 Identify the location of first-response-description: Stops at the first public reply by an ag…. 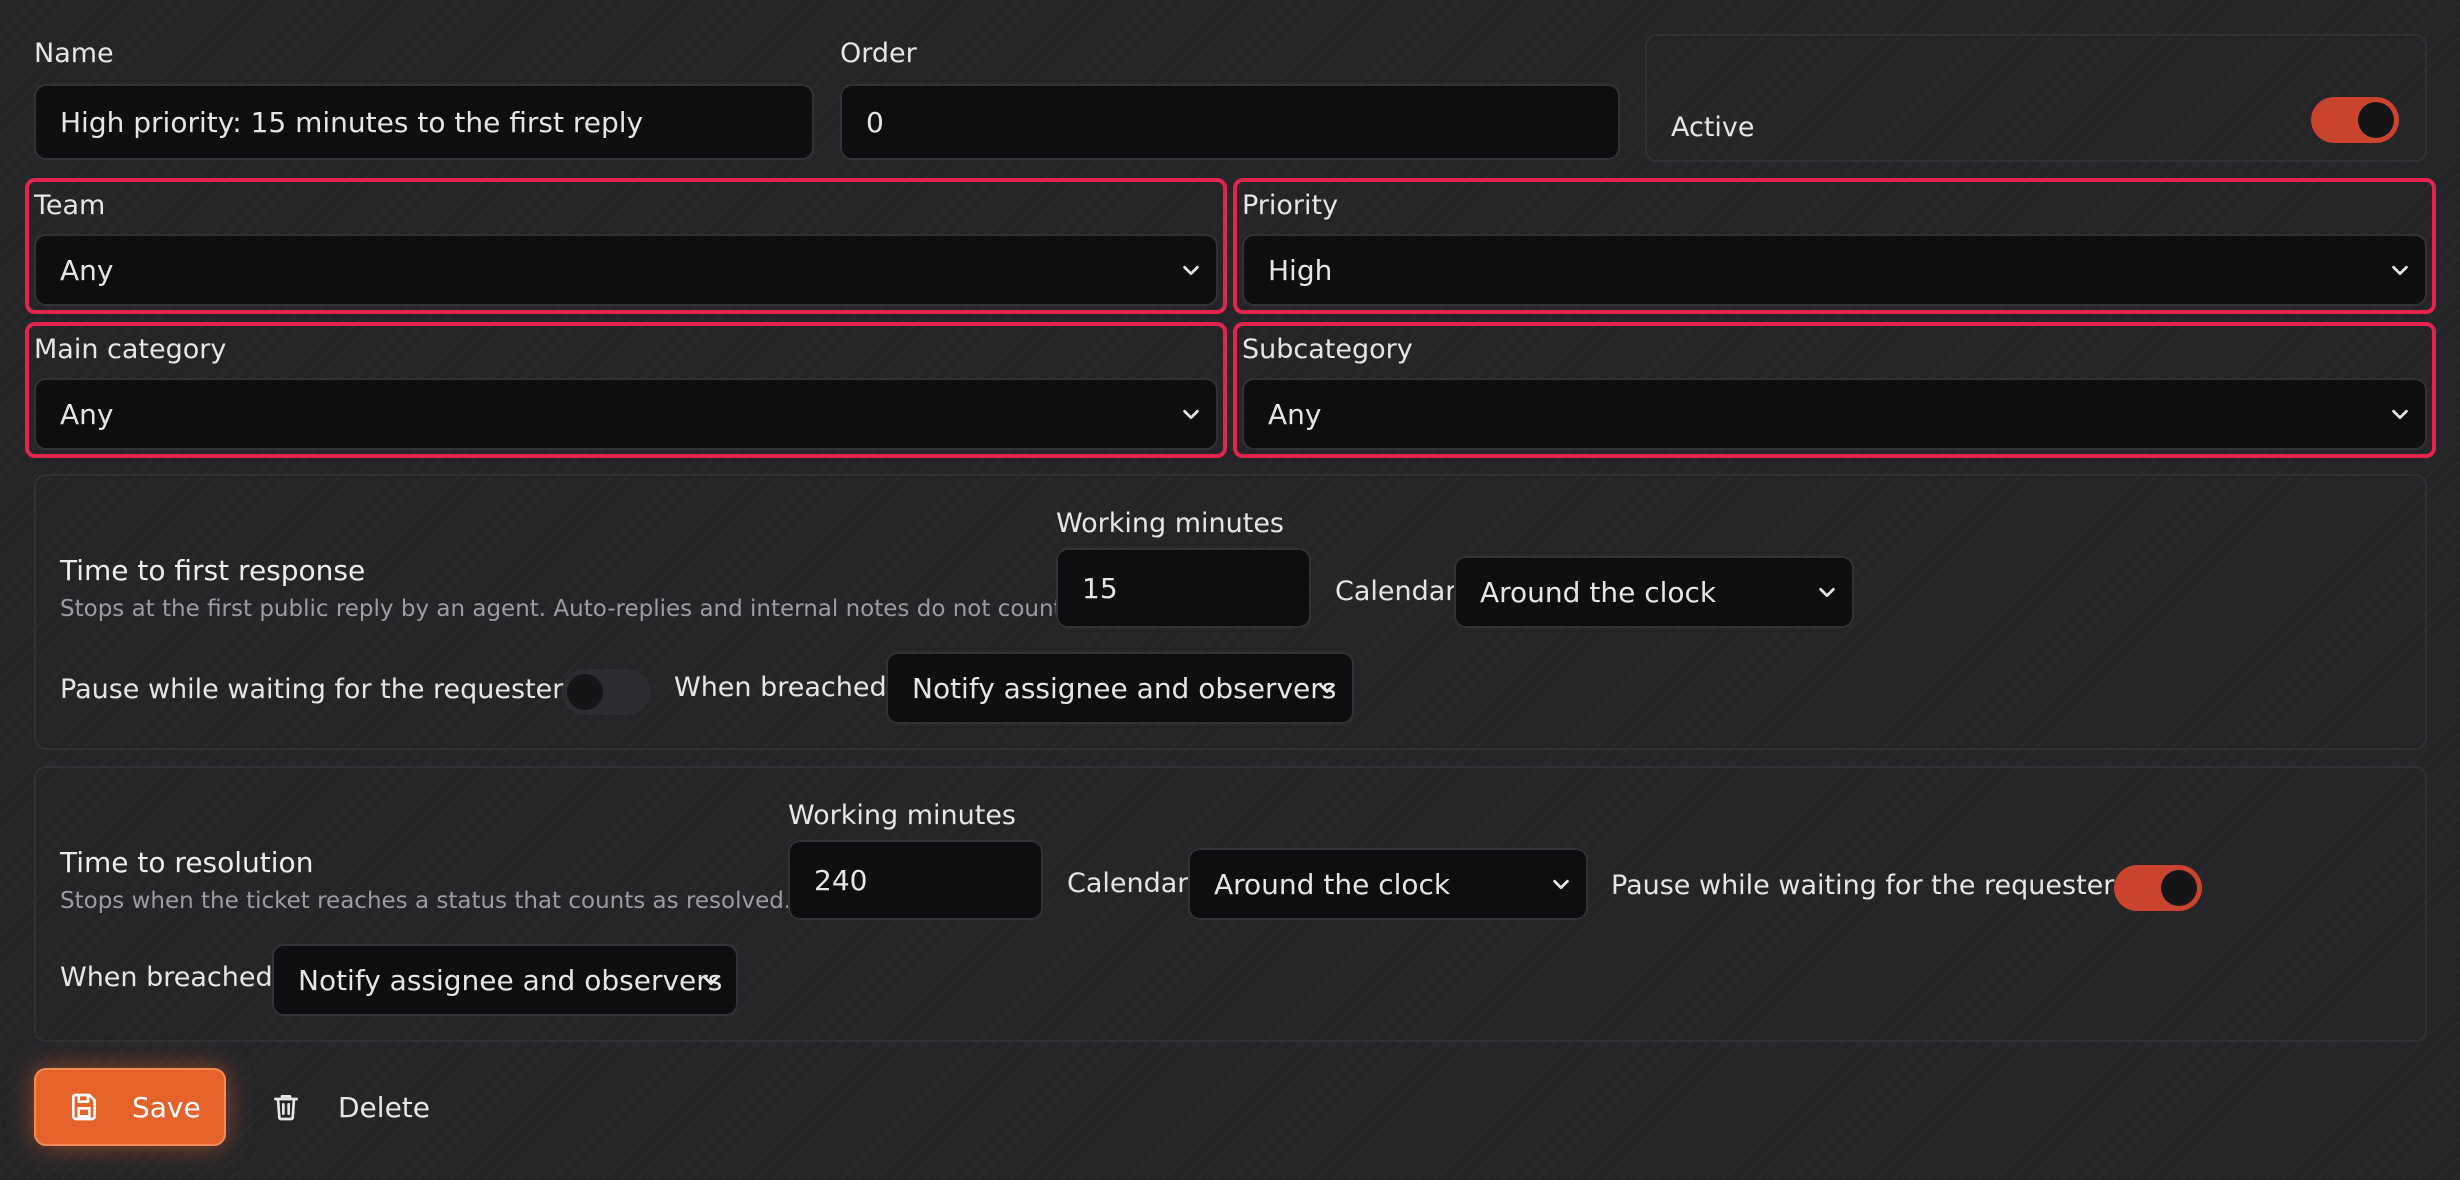
(565, 609).